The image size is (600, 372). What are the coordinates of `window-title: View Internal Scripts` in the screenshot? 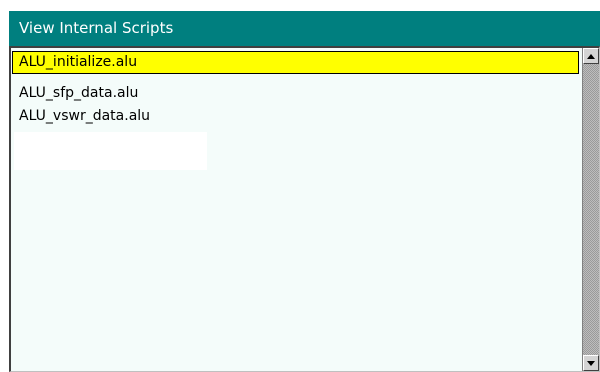 It's located at (304, 28).